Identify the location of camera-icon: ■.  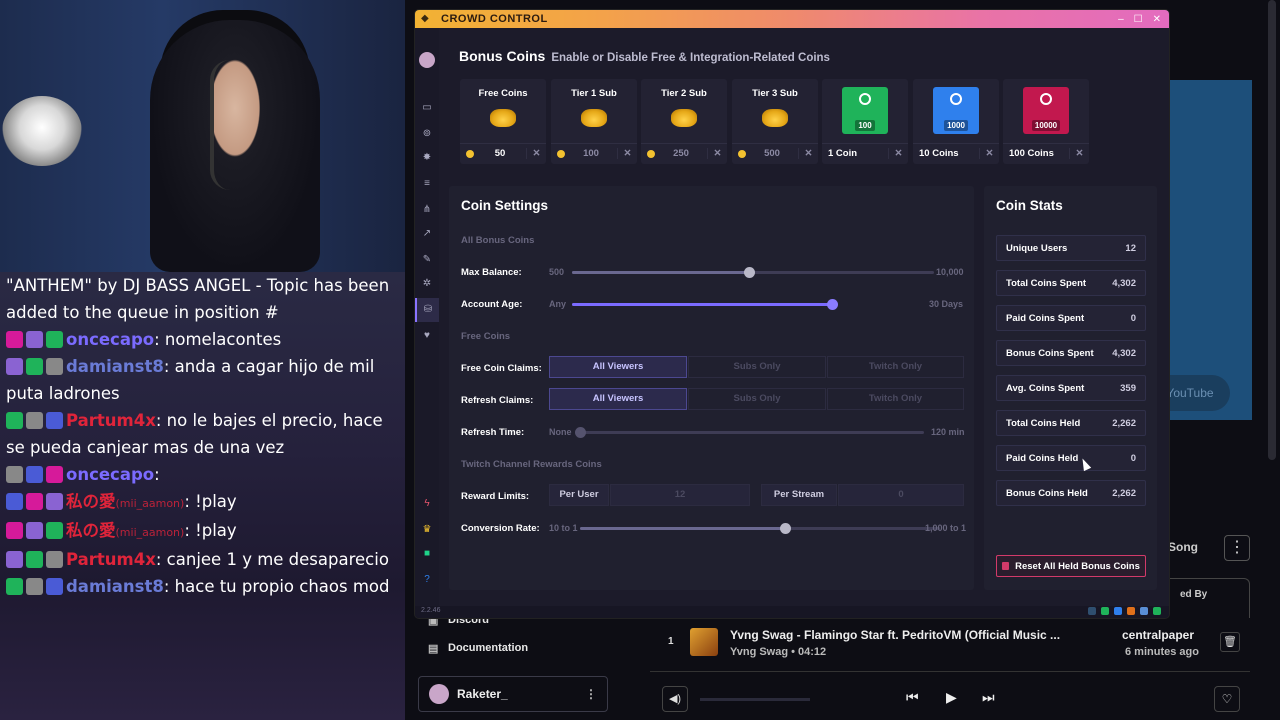
(427, 553).